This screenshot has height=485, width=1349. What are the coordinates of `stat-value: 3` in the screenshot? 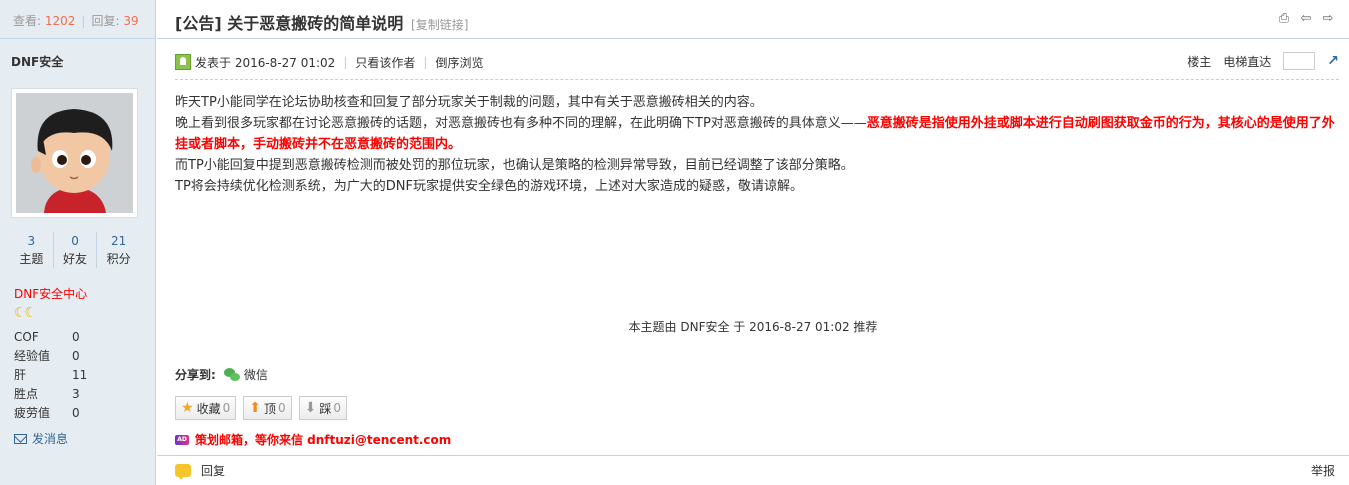 It's located at (31, 241).